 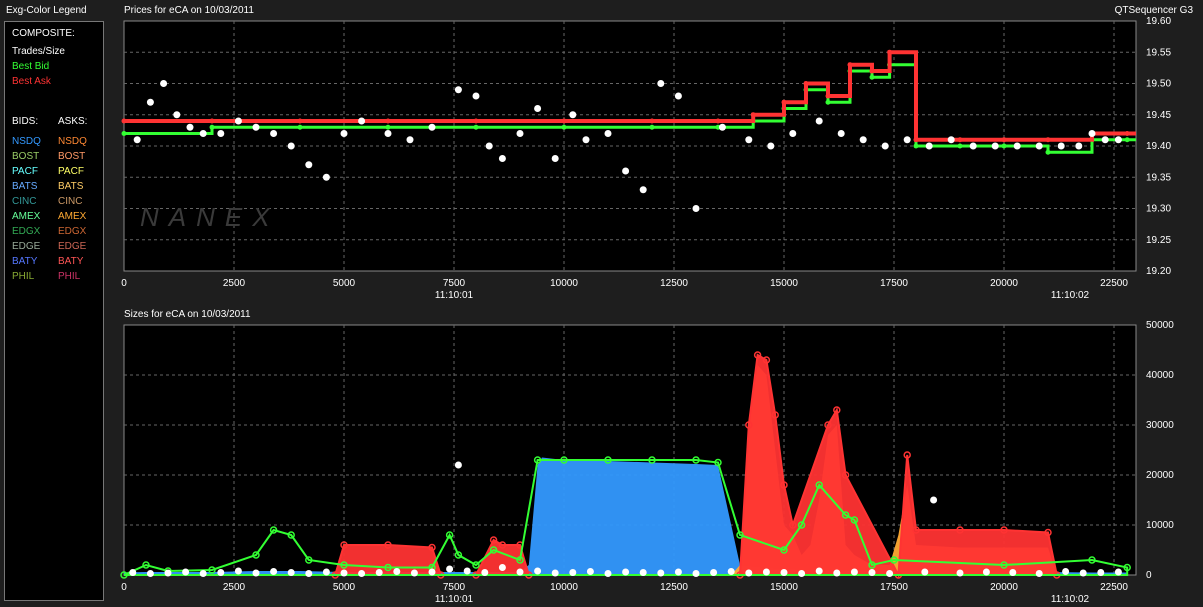 I want to click on x-tick-label: 2500, so click(x=234, y=587).